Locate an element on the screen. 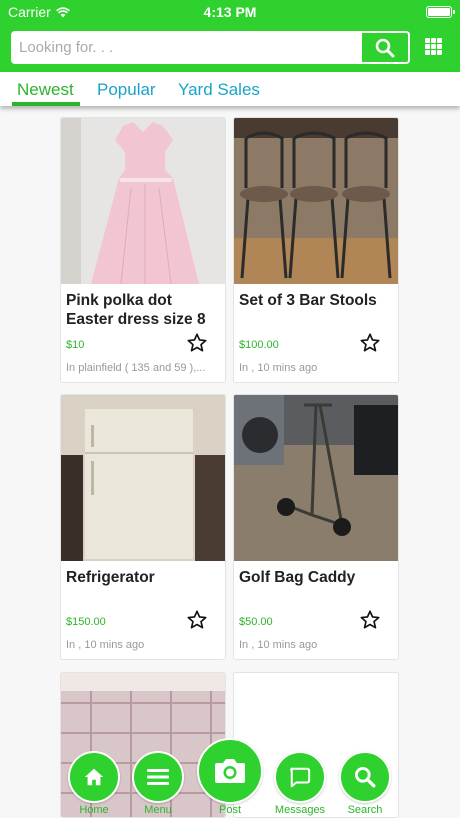  listing-card: Refrigerator $150.00 In , 10 mins ago is located at coordinates (143, 527).